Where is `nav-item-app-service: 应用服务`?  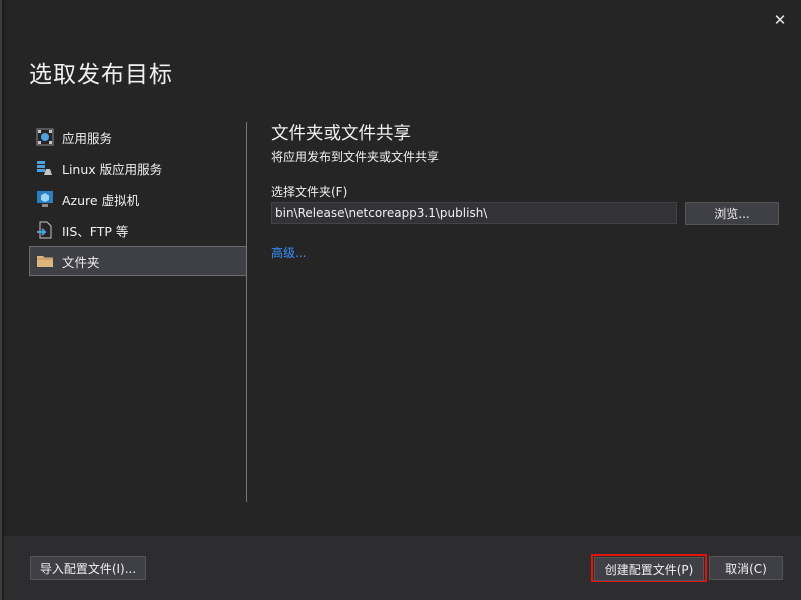
nav-item-app-service: 应用服务 is located at coordinates (138, 137).